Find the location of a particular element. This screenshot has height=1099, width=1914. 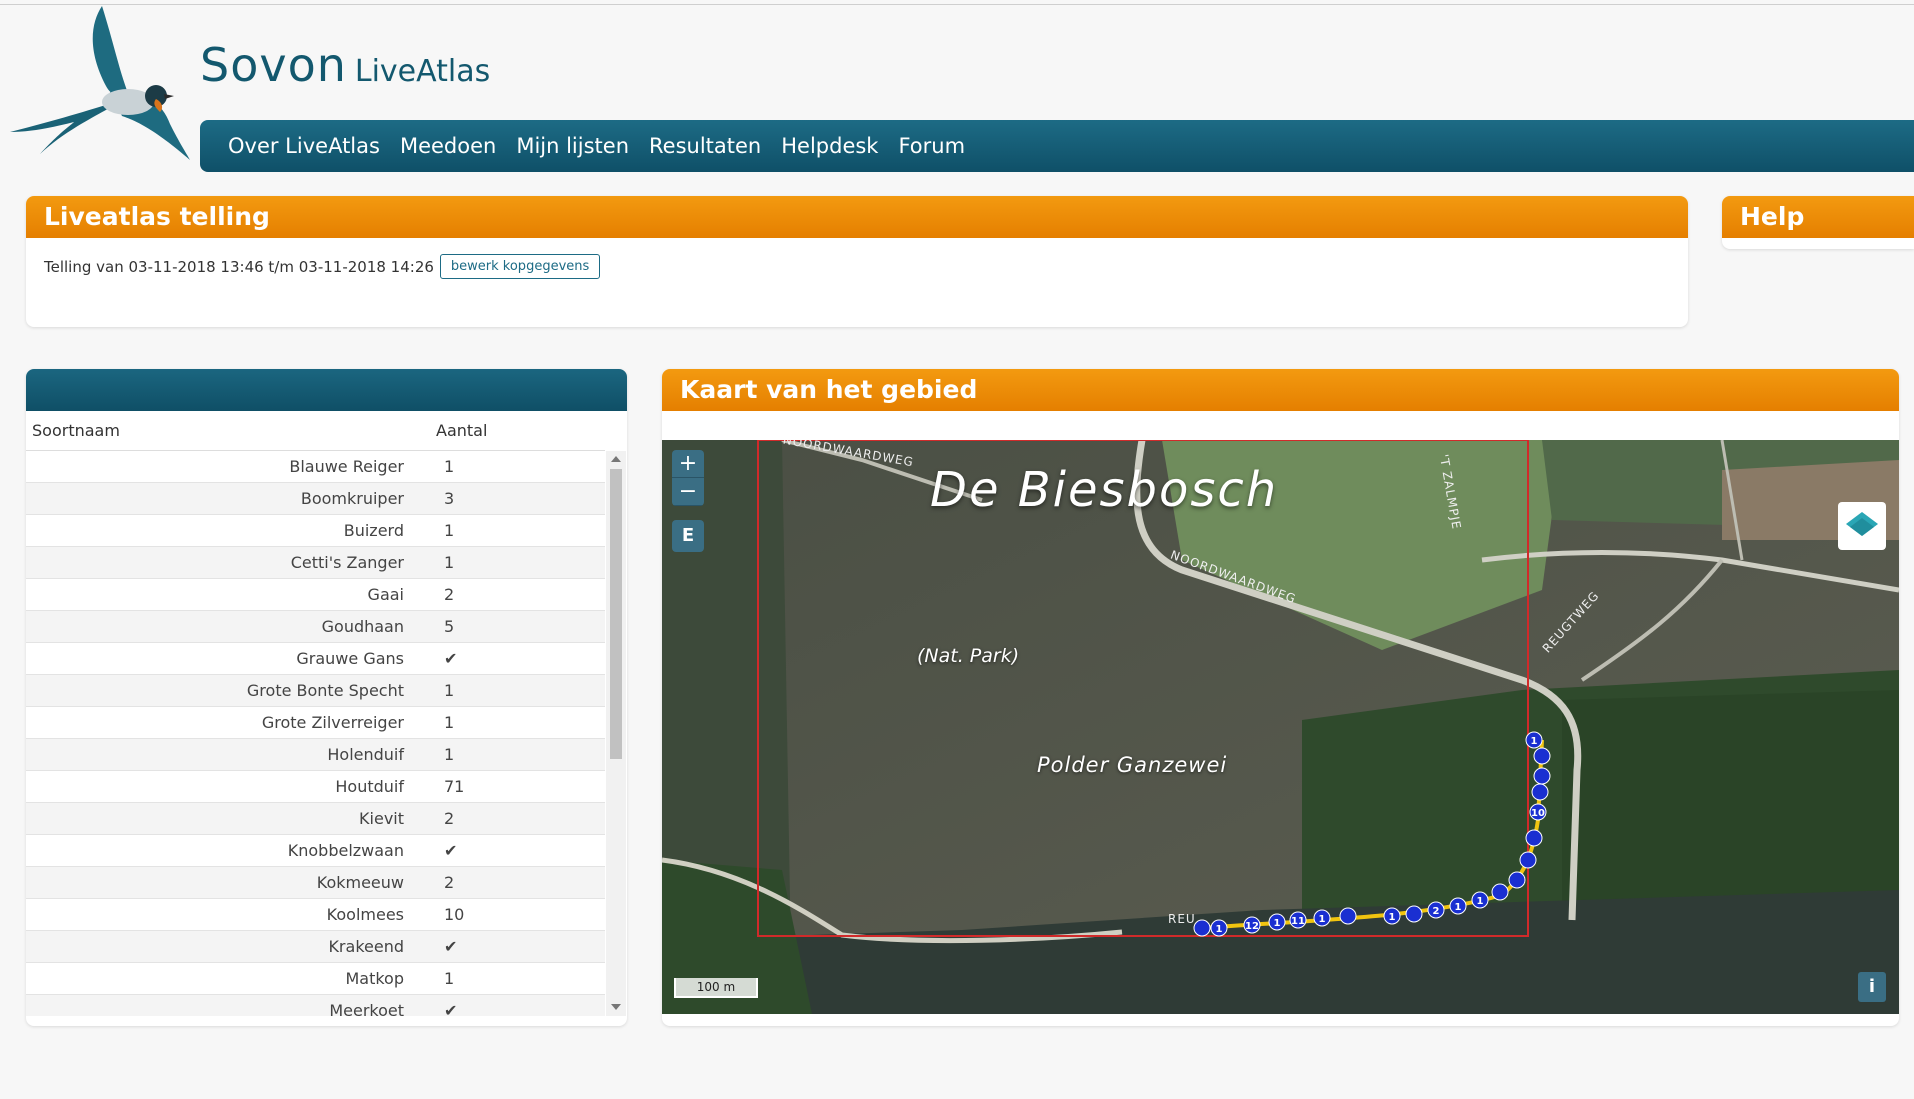

map-label-polder: Polder Ganzewei is located at coordinates (1132, 765).